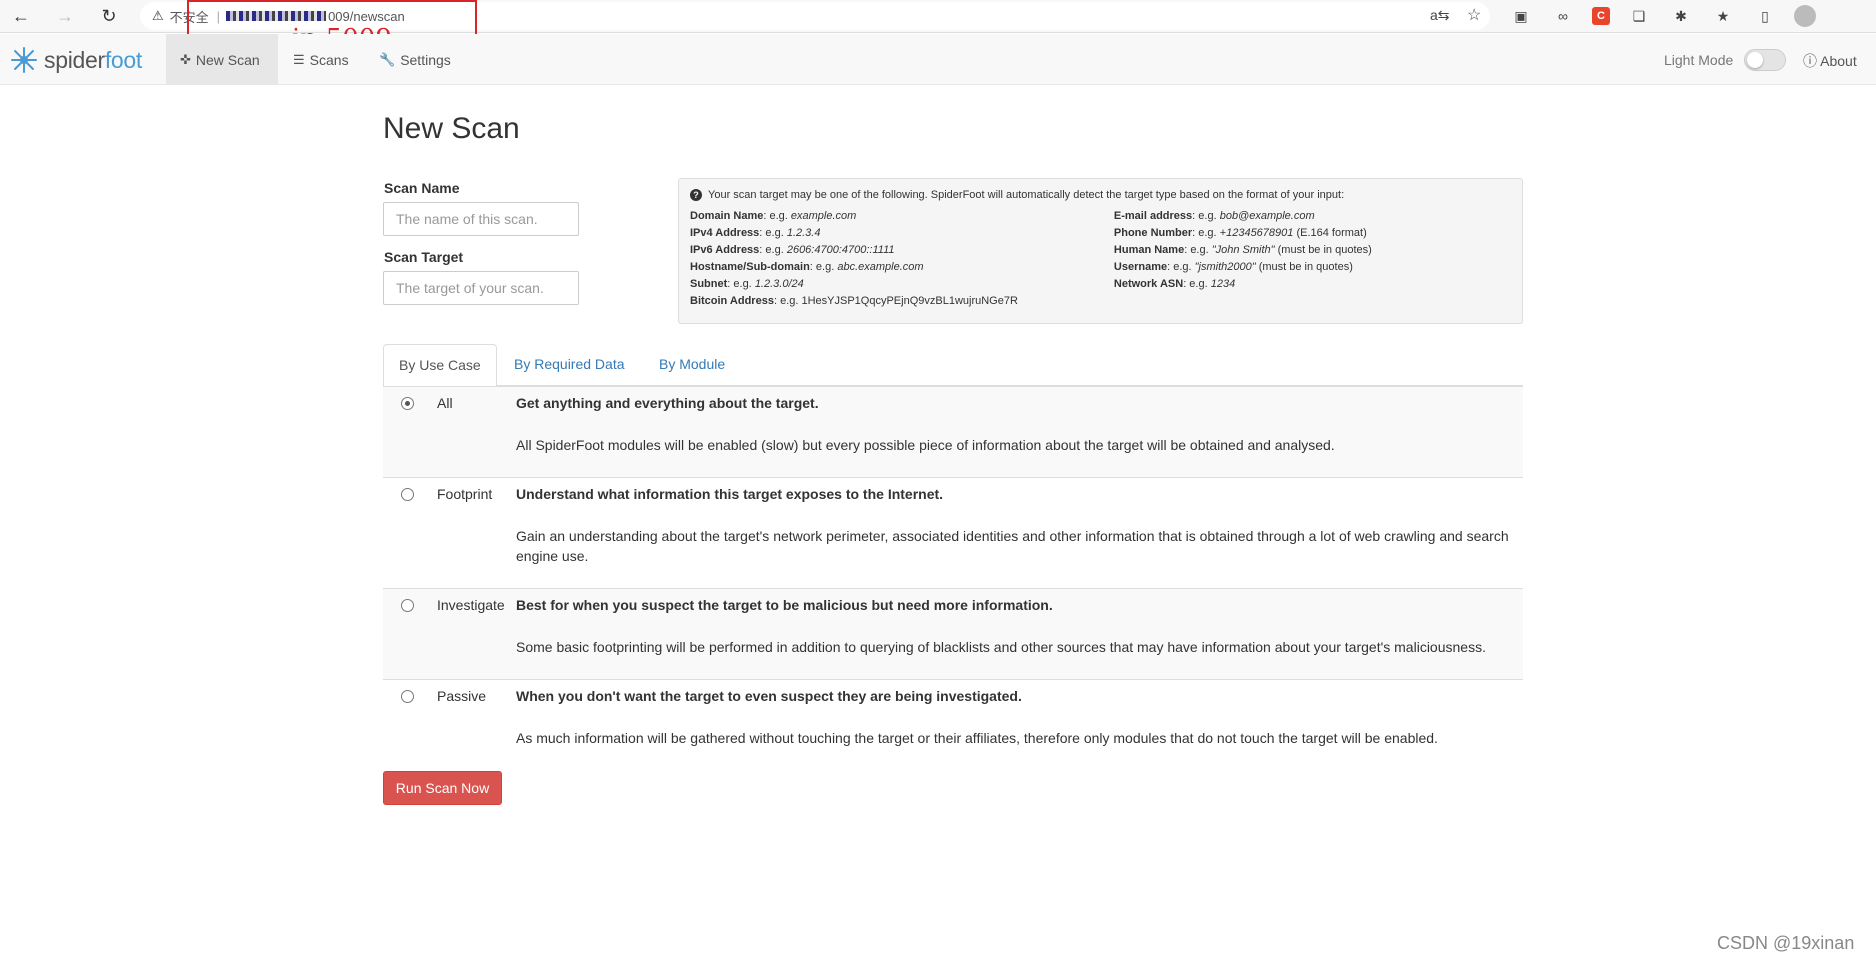  Describe the element at coordinates (709, 284) in the screenshot. I see `target-type-label: Subnet` at that location.